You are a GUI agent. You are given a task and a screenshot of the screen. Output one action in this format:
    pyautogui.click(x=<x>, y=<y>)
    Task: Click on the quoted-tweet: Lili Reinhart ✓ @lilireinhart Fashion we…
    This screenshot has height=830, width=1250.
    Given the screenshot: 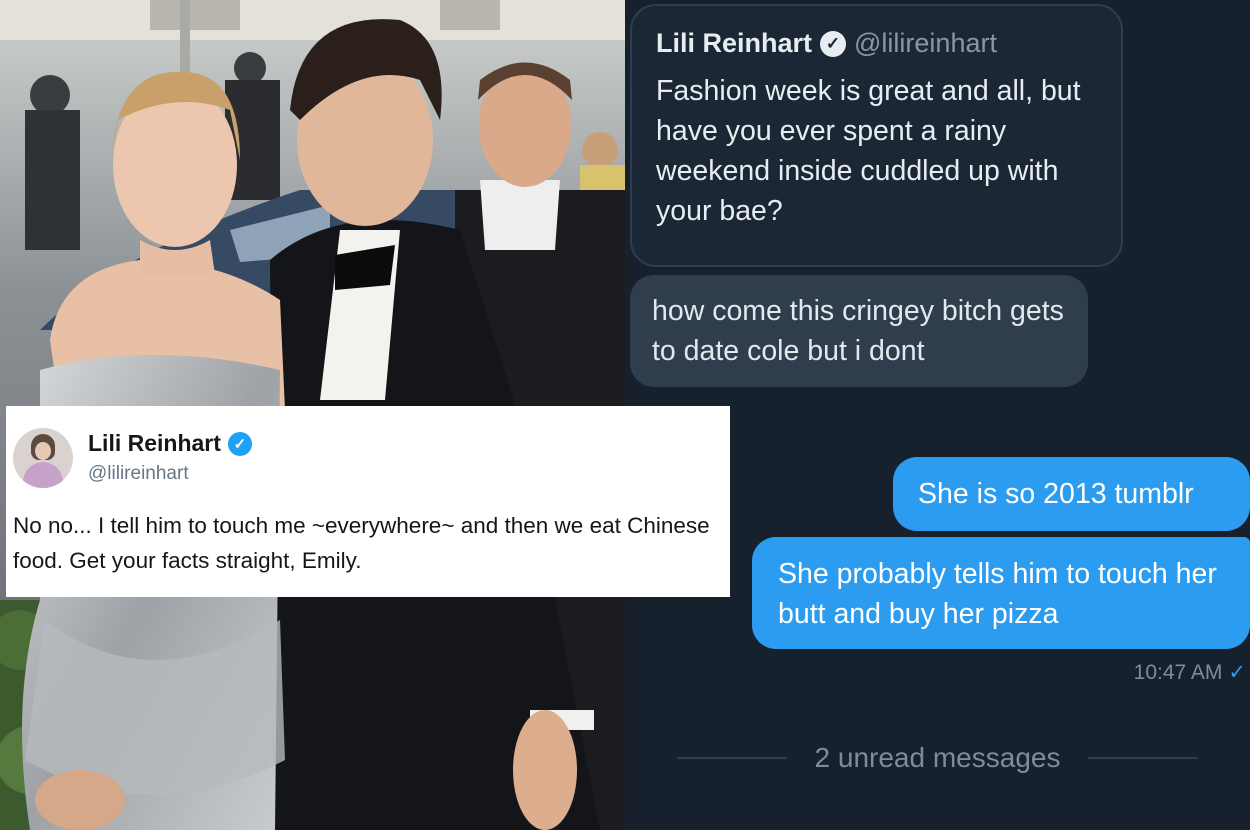 What is the action you would take?
    pyautogui.click(x=876, y=135)
    